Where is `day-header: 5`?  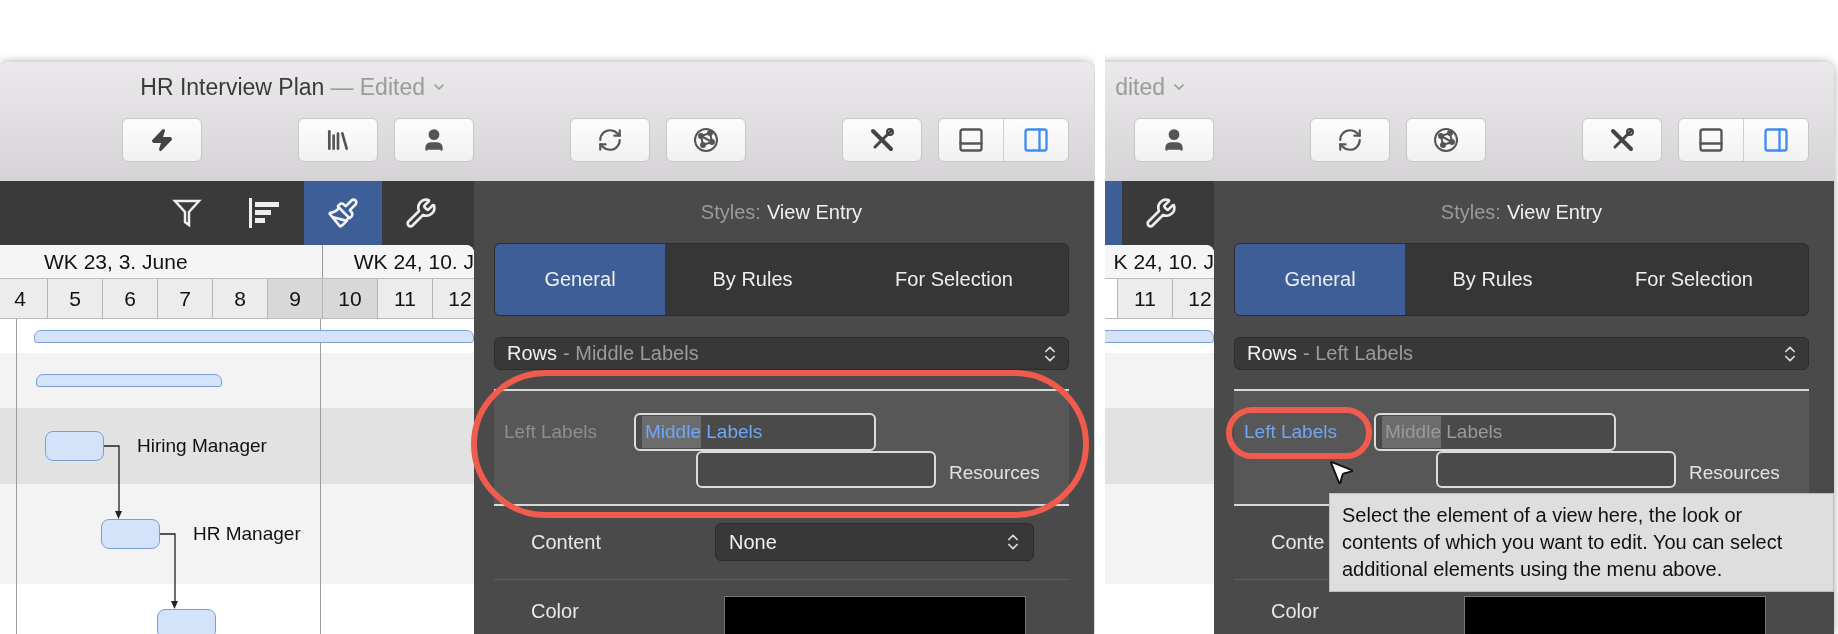
day-header: 5 is located at coordinates (74, 298).